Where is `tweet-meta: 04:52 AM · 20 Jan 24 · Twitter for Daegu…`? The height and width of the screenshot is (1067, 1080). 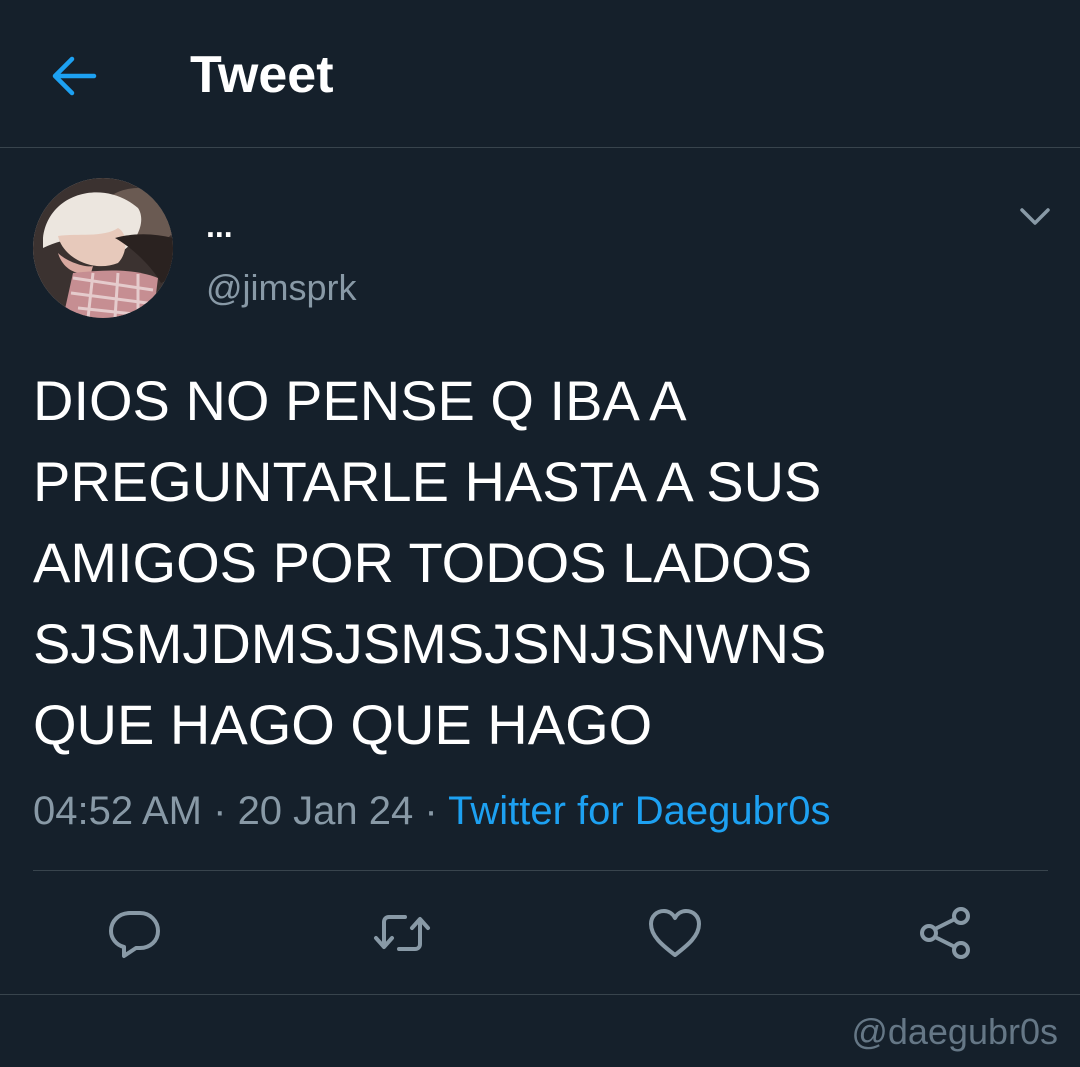 tweet-meta: 04:52 AM · 20 Jan 24 · Twitter for Daegu… is located at coordinates (431, 811).